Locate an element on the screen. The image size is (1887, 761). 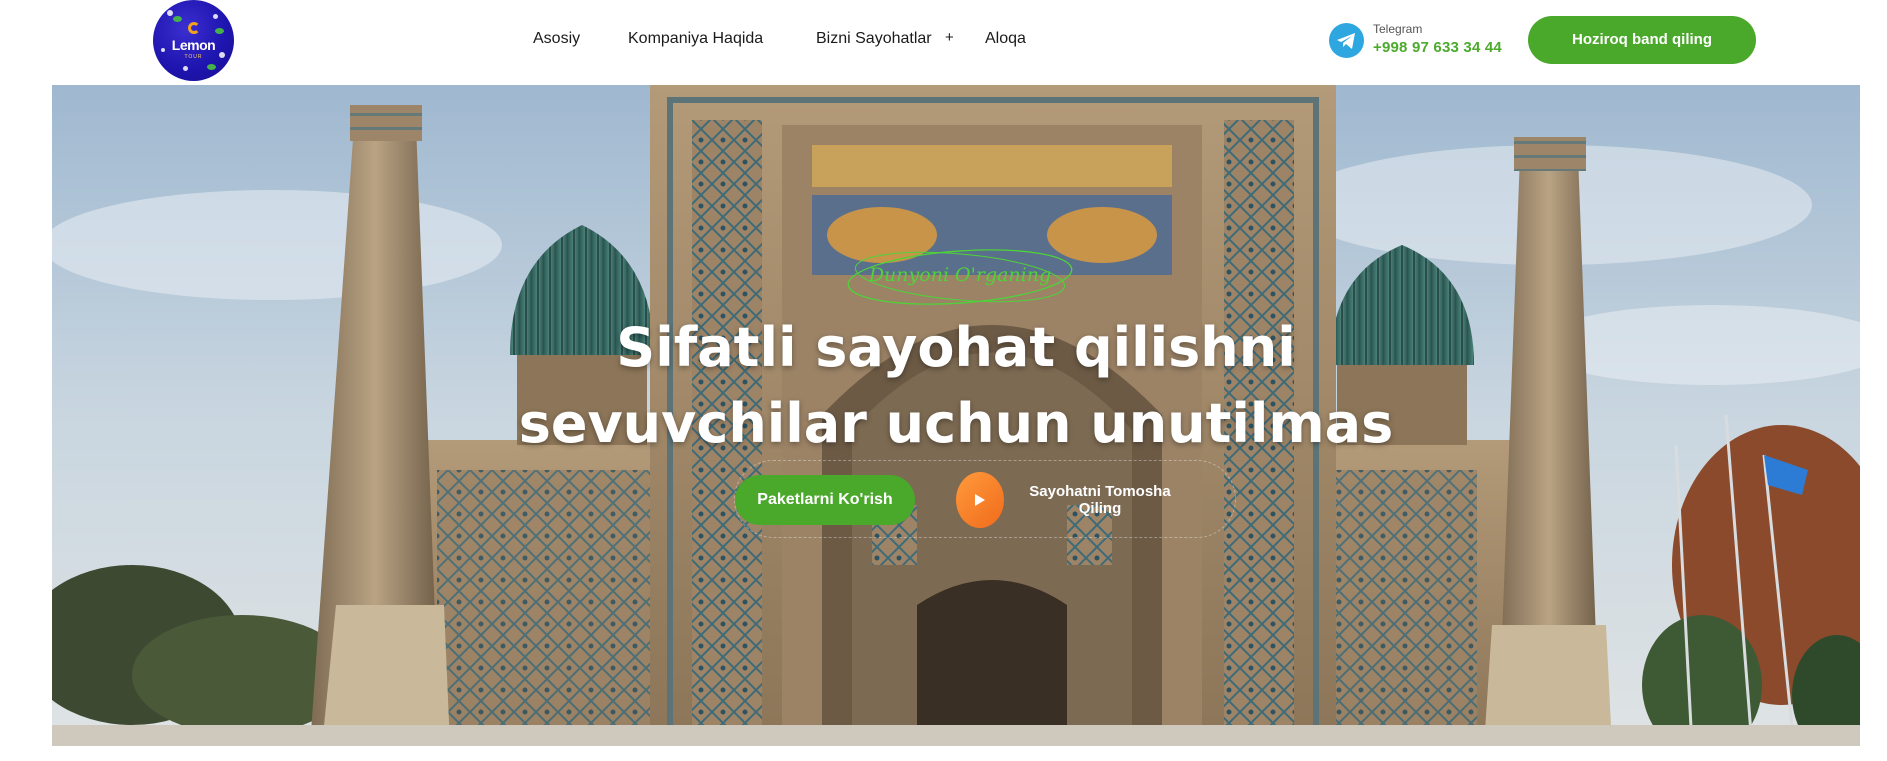
logo: Lemon TOUR is located at coordinates (193, 40).